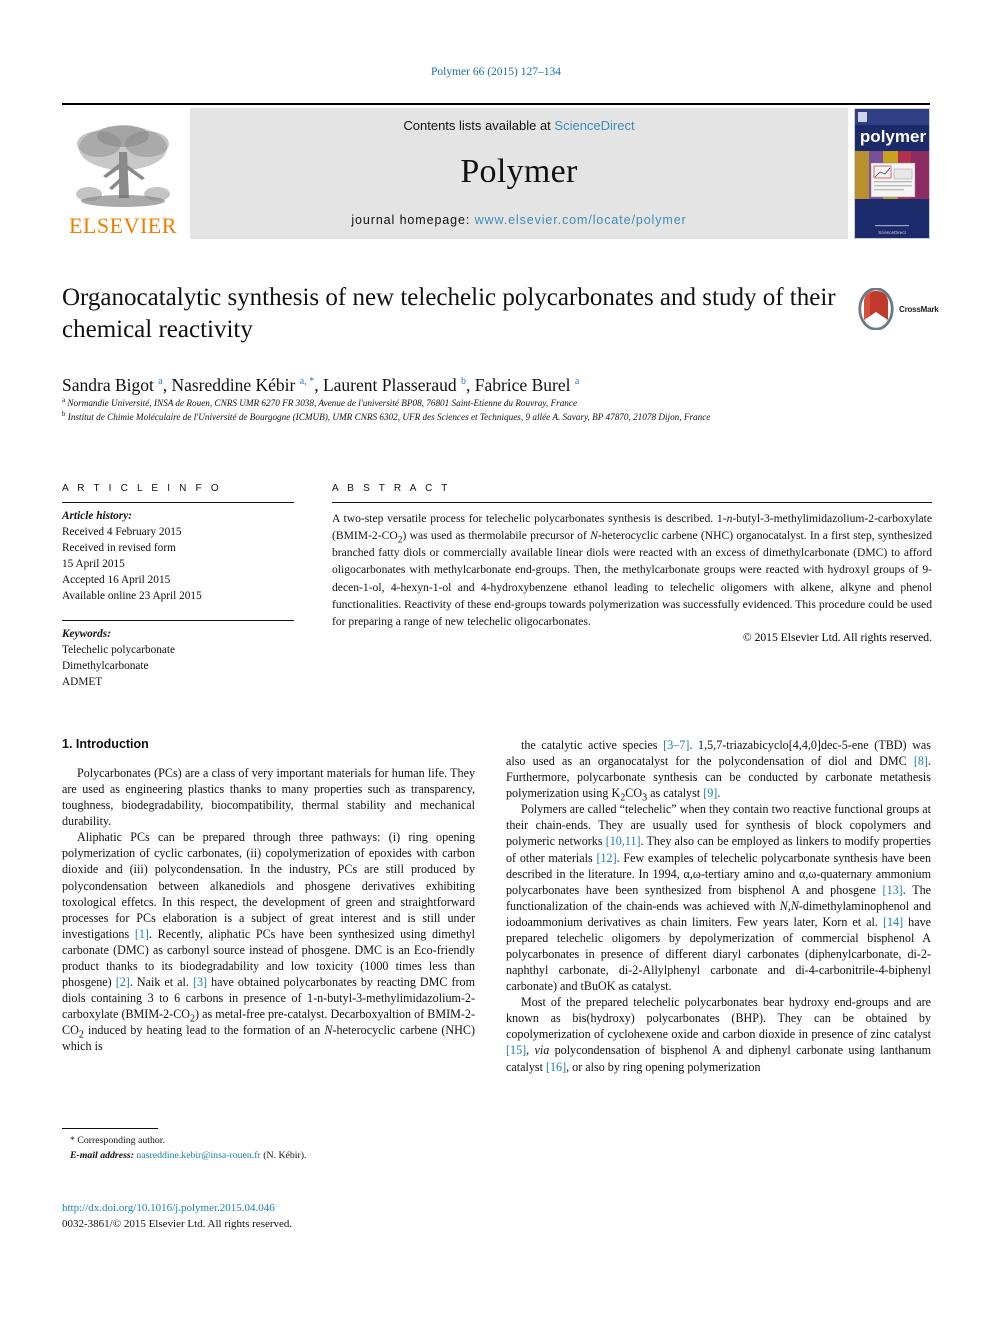 Image resolution: width=992 pixels, height=1323 pixels. I want to click on elsevier-tree-icon, so click(123, 166).